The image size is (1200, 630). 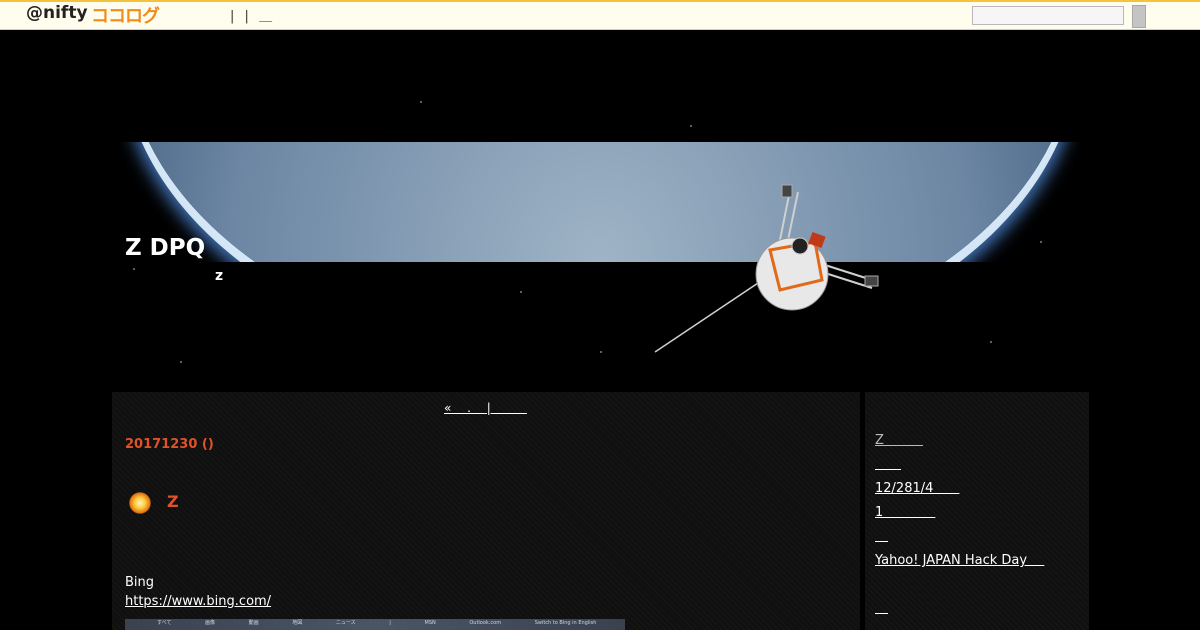 I want to click on top-nav-item: ＿, so click(x=265, y=16).